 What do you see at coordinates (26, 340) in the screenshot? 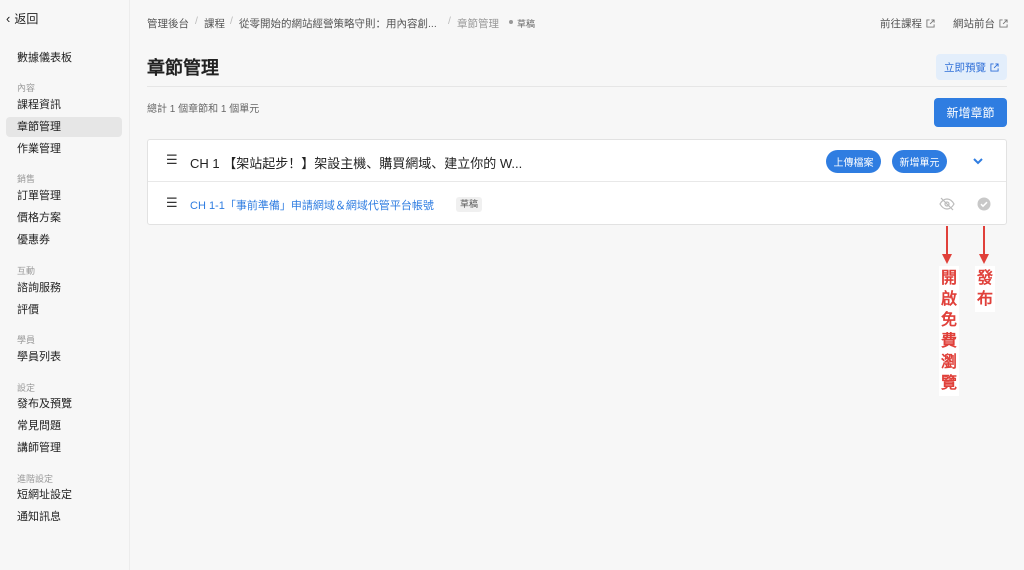
I see `nav-section-label: 學員` at bounding box center [26, 340].